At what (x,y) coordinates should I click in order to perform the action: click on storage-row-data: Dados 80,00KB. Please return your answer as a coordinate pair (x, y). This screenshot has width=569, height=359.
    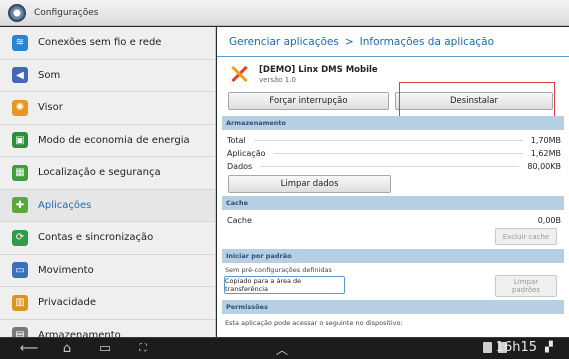
    Looking at the image, I should click on (394, 166).